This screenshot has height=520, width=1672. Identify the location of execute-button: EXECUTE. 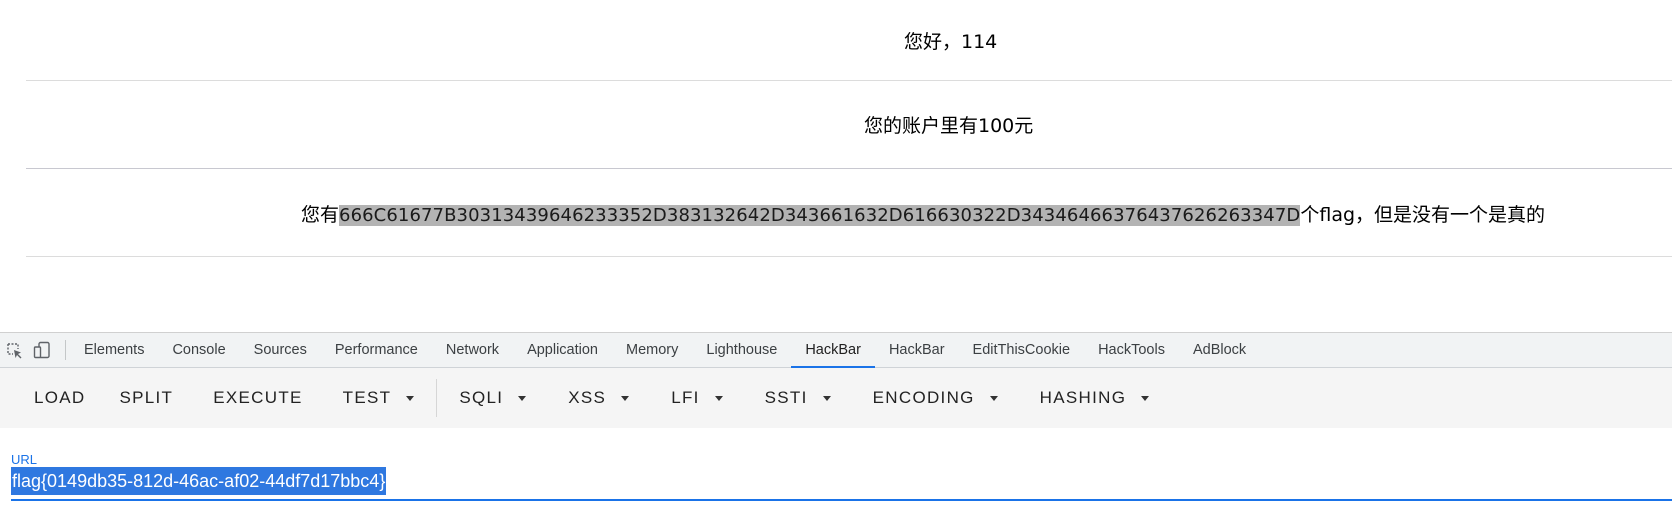
(257, 398).